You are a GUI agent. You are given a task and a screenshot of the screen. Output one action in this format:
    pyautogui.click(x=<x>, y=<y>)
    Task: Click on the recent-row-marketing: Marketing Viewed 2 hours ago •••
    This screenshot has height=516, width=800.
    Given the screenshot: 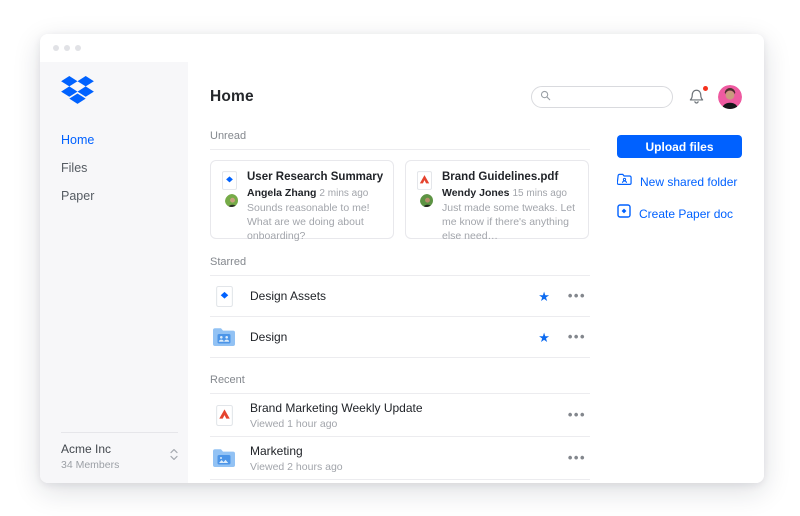 What is the action you would take?
    pyautogui.click(x=400, y=458)
    